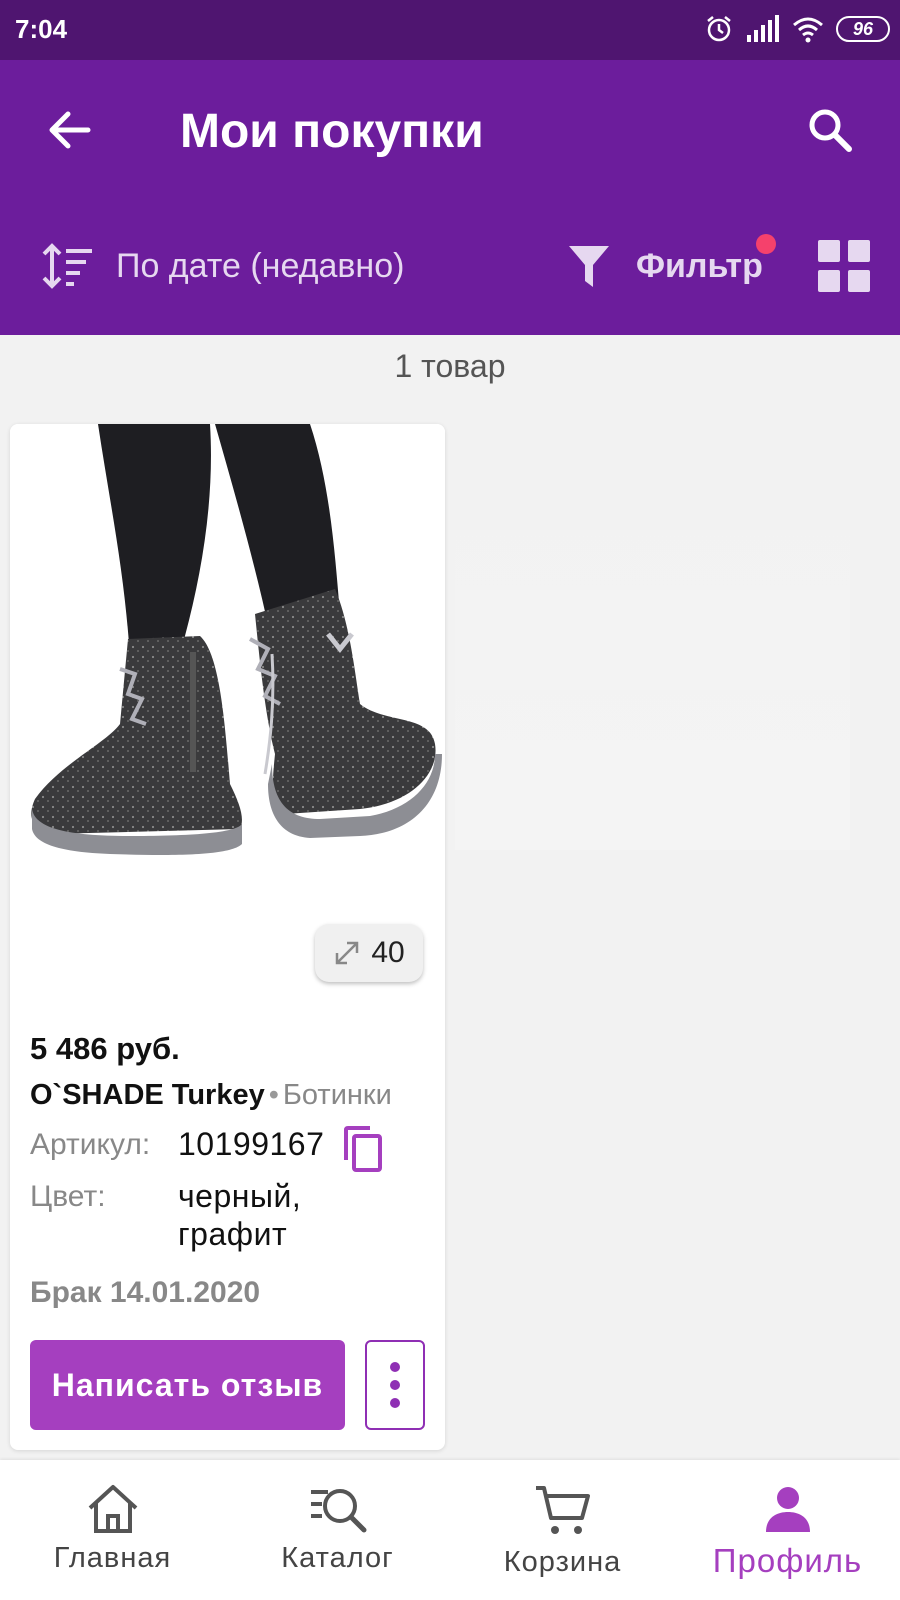 This screenshot has width=900, height=1600. What do you see at coordinates (332, 131) in the screenshot?
I see `page-title: Мои покупки` at bounding box center [332, 131].